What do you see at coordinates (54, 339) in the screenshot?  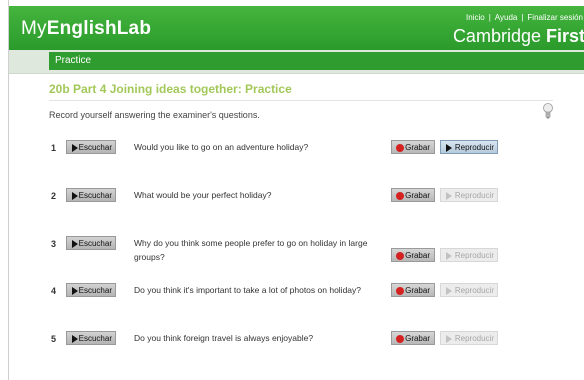 I see `question-number: 5` at bounding box center [54, 339].